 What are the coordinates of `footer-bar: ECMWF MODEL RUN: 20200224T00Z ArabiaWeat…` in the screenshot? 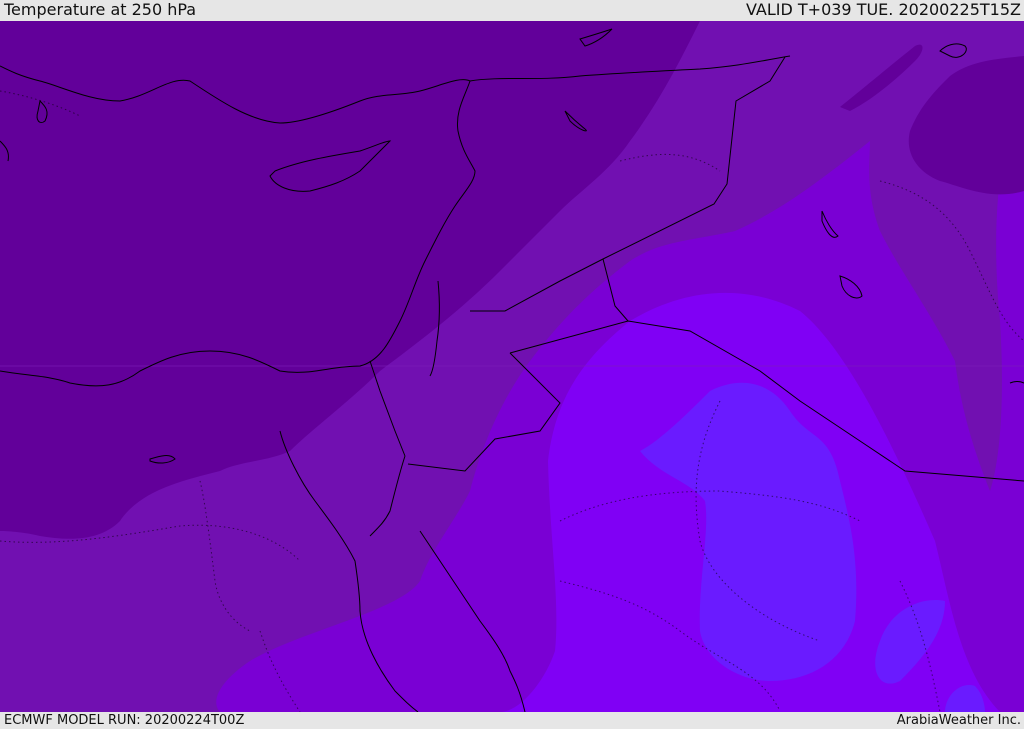 It's located at (512, 720).